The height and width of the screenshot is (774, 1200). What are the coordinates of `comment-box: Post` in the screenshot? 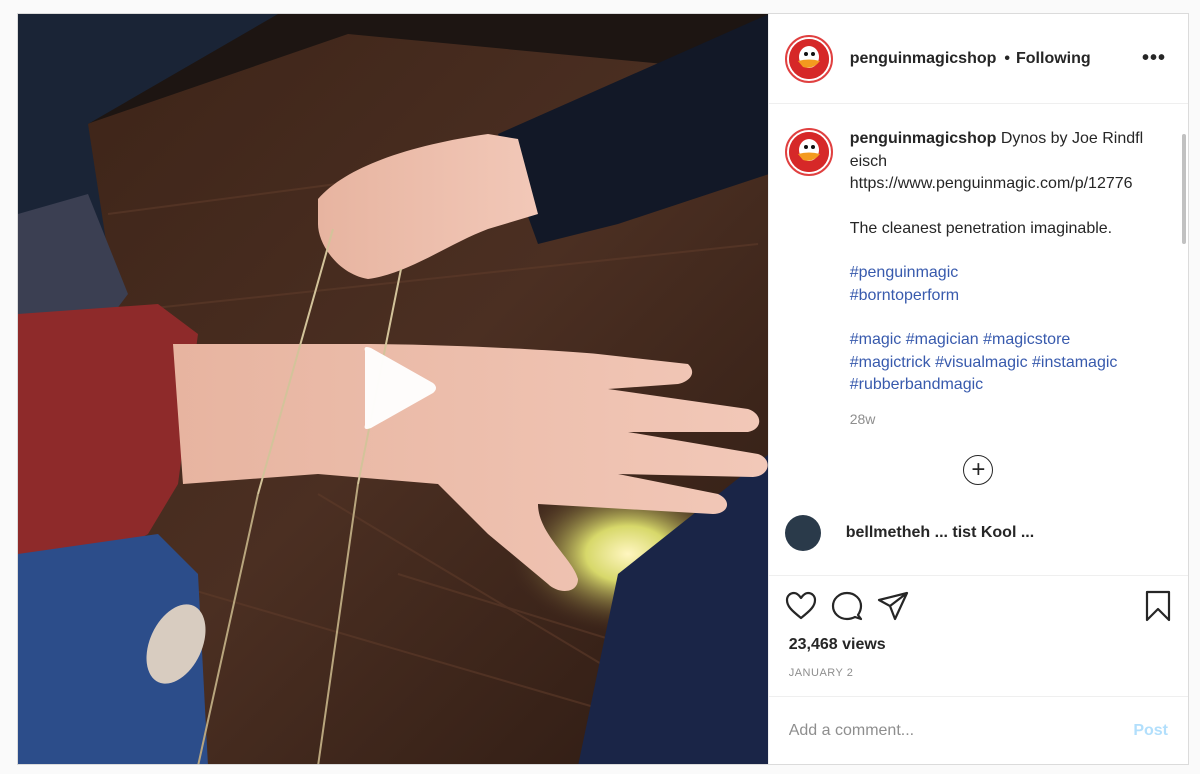 It's located at (978, 730).